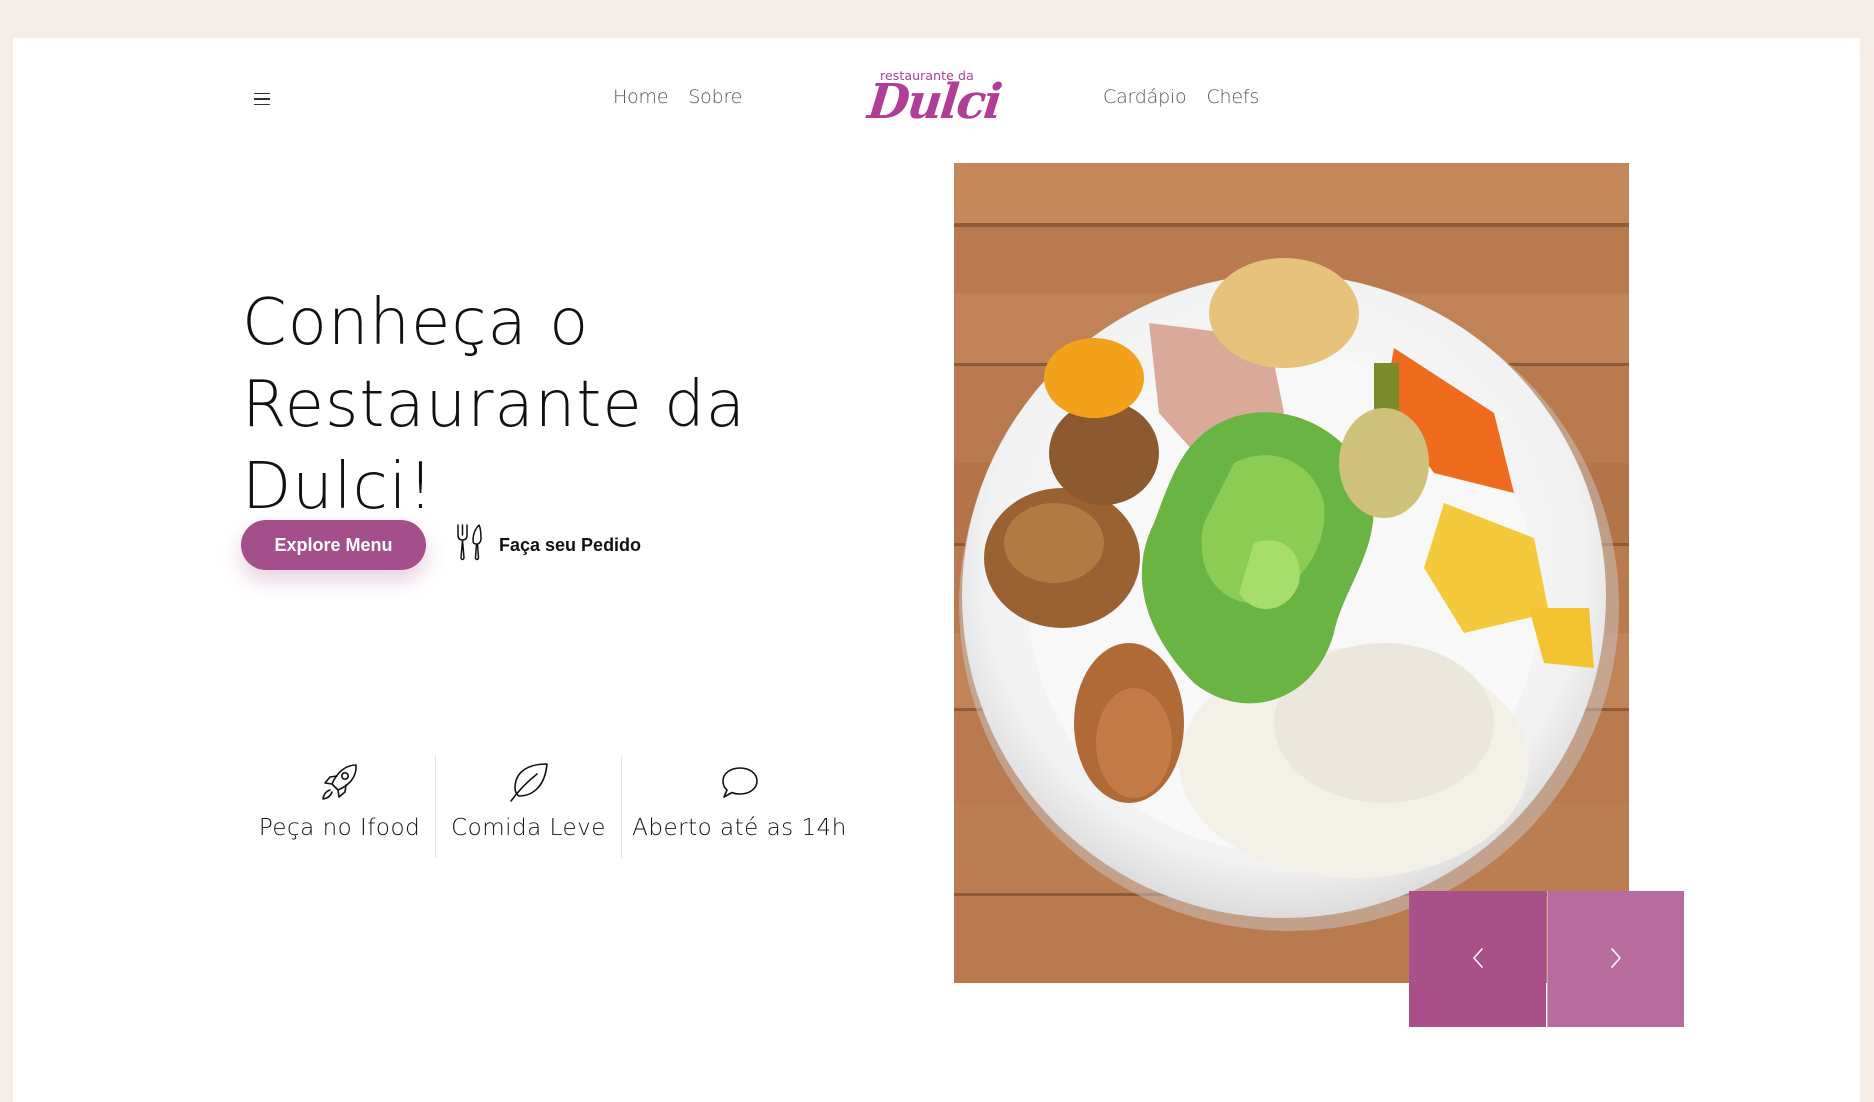 This screenshot has height=1102, width=1874. What do you see at coordinates (340, 782) in the screenshot?
I see `rocket-icon` at bounding box center [340, 782].